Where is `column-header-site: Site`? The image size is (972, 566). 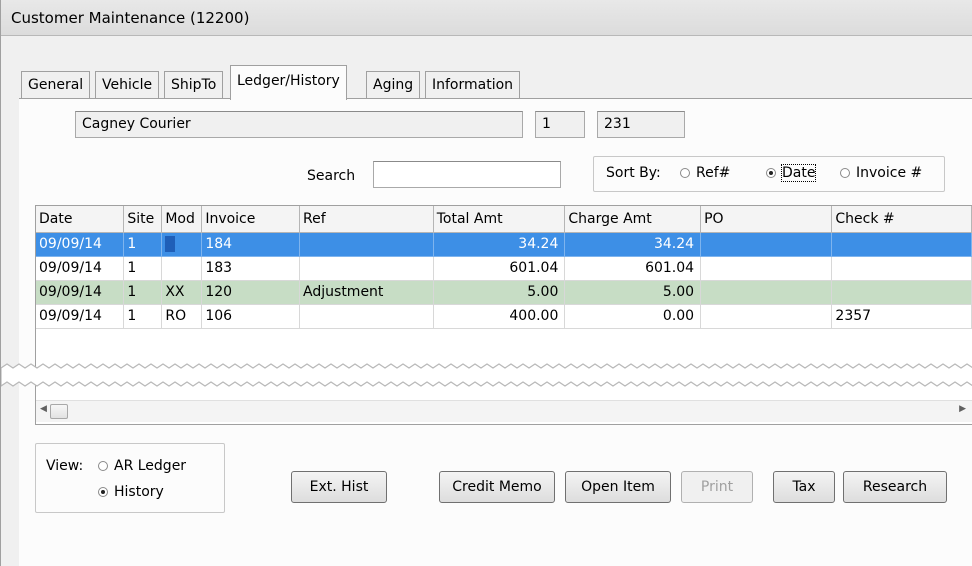 column-header-site: Site is located at coordinates (143, 219).